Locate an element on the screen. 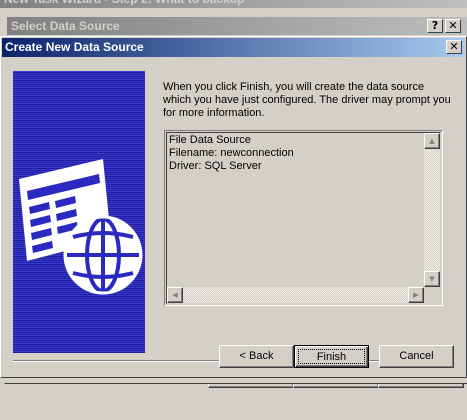 The height and width of the screenshot is (420, 467). database-globe-icon is located at coordinates (81, 227).